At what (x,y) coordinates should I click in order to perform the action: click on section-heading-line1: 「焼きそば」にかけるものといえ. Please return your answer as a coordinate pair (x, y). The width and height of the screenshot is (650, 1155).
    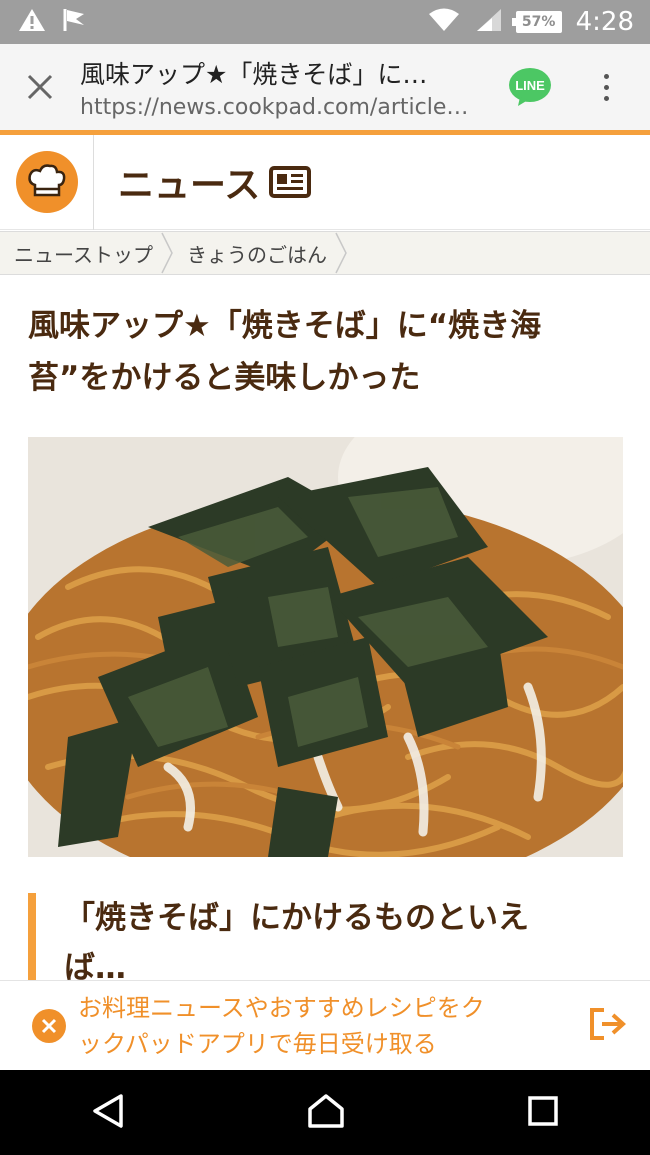
    Looking at the image, I should click on (296, 918).